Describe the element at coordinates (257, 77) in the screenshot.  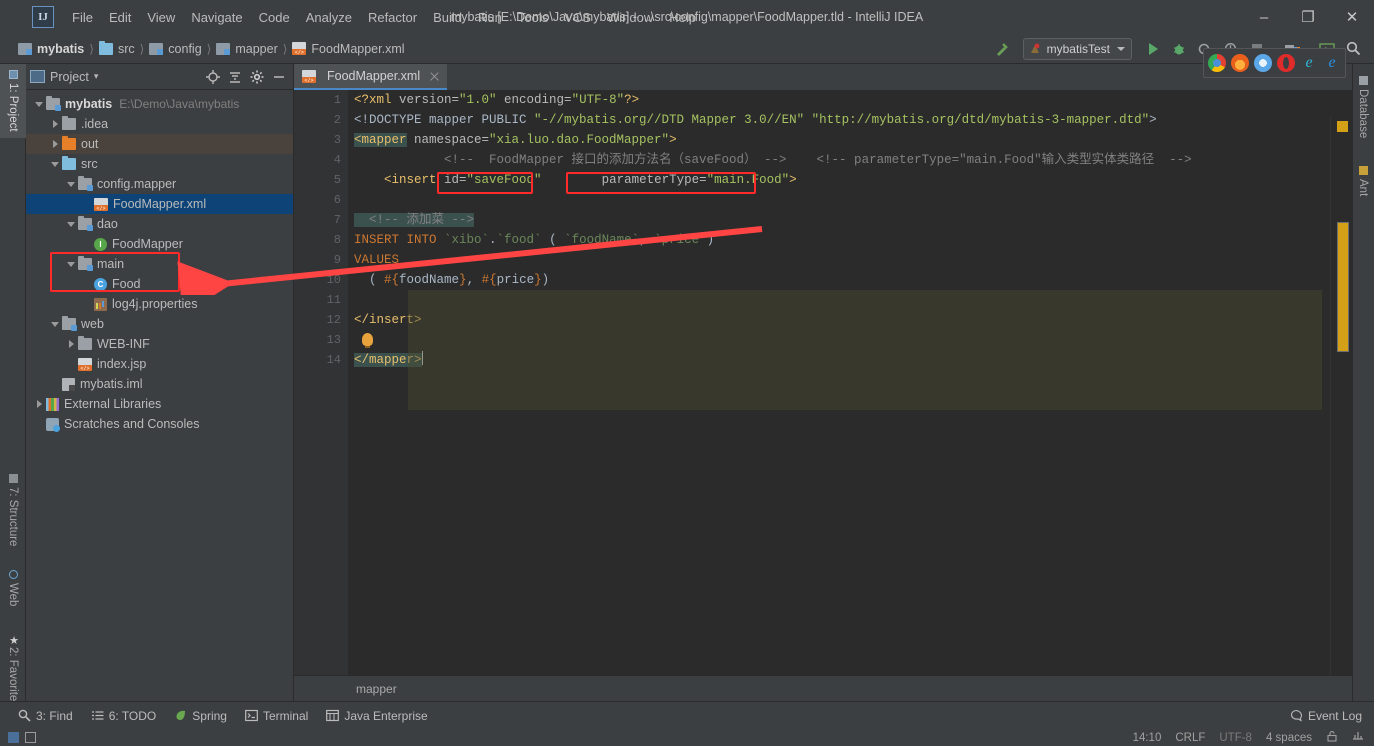
I see `settings-gear-icon` at that location.